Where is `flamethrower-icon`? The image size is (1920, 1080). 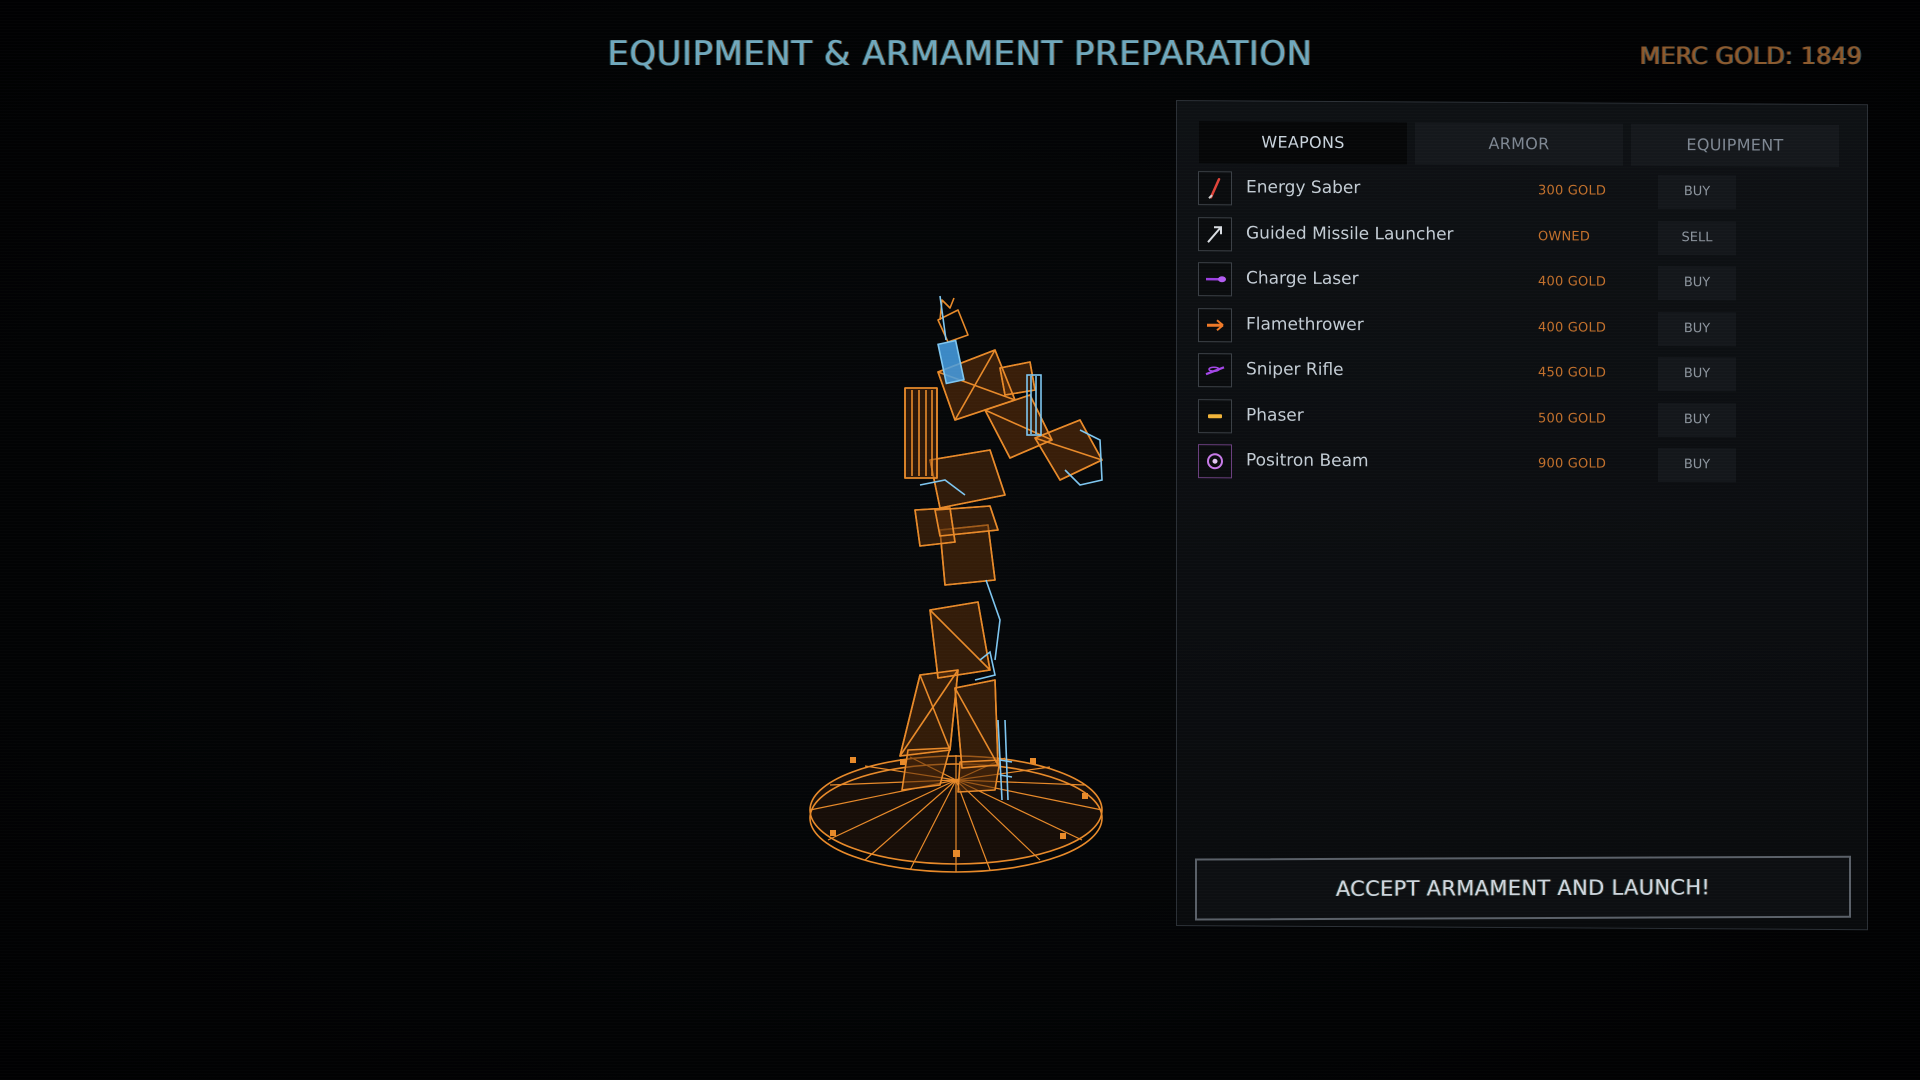
flamethrower-icon is located at coordinates (1215, 324).